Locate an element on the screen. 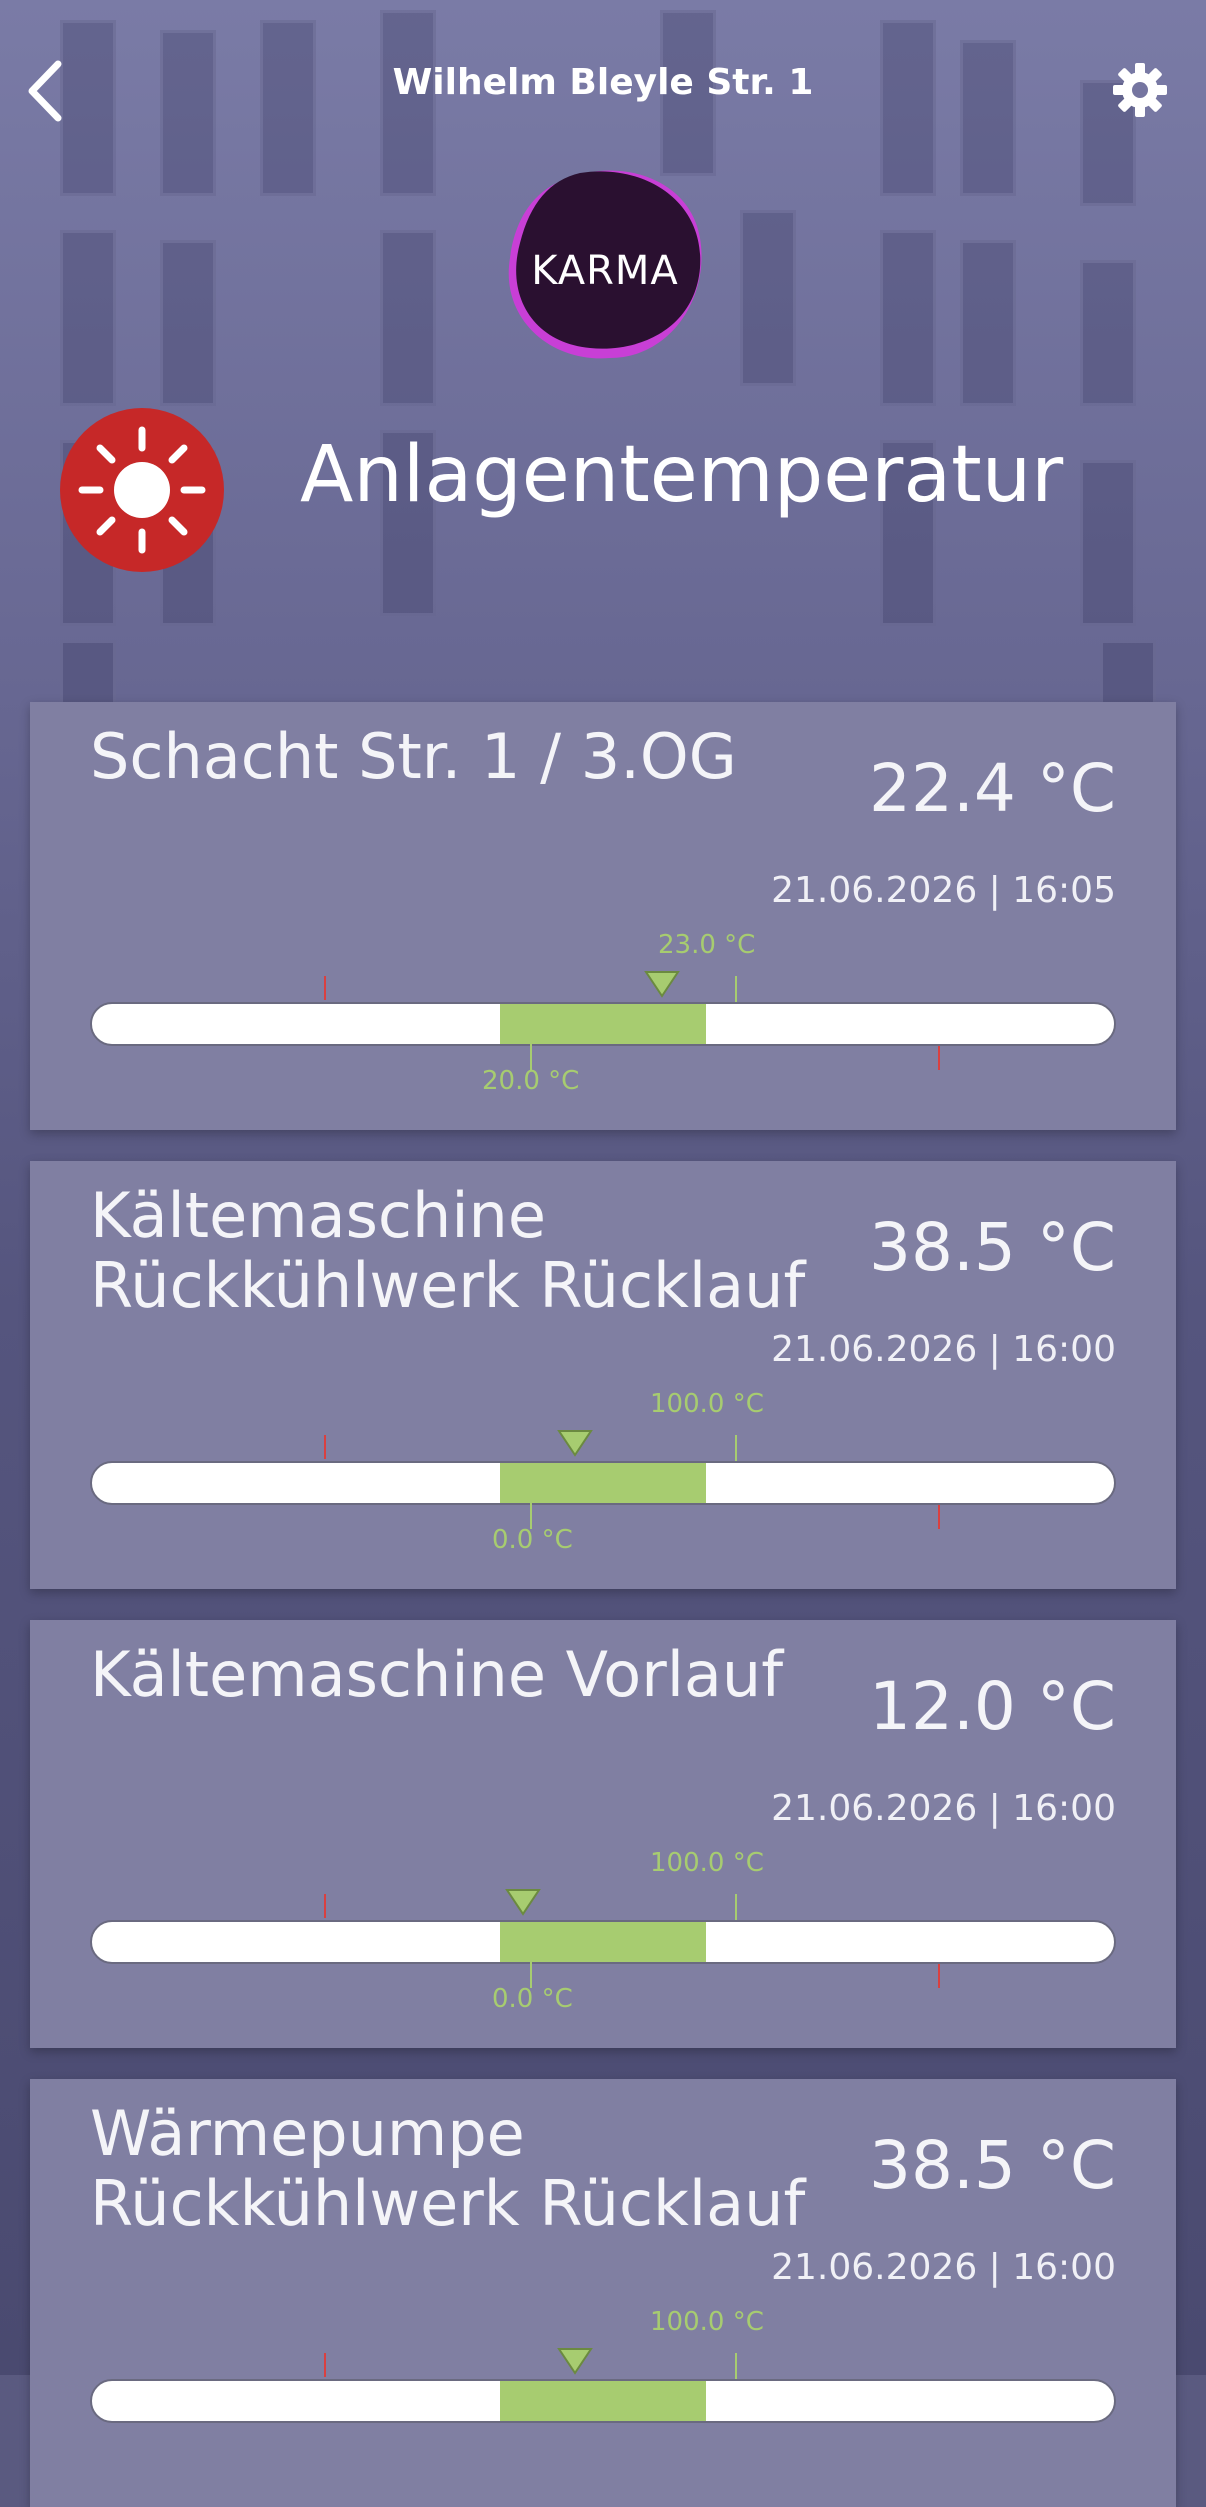 The width and height of the screenshot is (1206, 2507). section-title: Anlagentemperatur is located at coordinates (682, 475).